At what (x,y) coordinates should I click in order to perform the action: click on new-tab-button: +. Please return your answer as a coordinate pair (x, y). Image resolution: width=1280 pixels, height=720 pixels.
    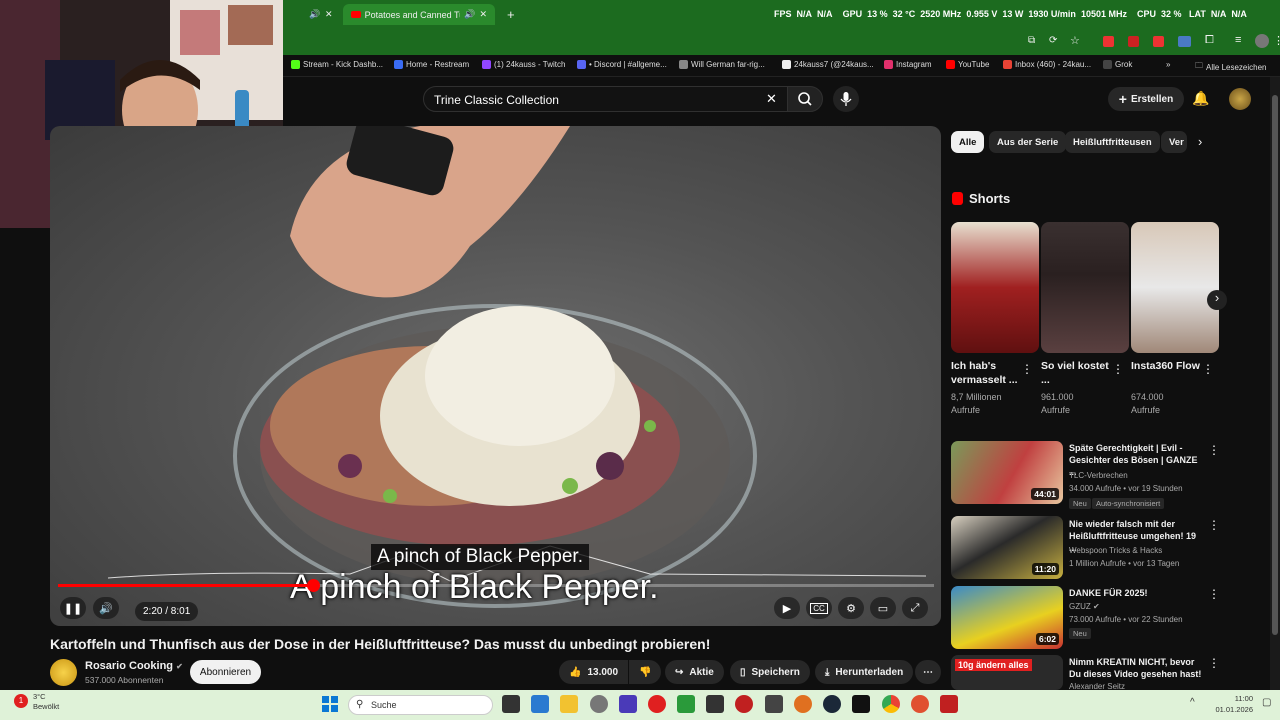
    Looking at the image, I should click on (511, 14).